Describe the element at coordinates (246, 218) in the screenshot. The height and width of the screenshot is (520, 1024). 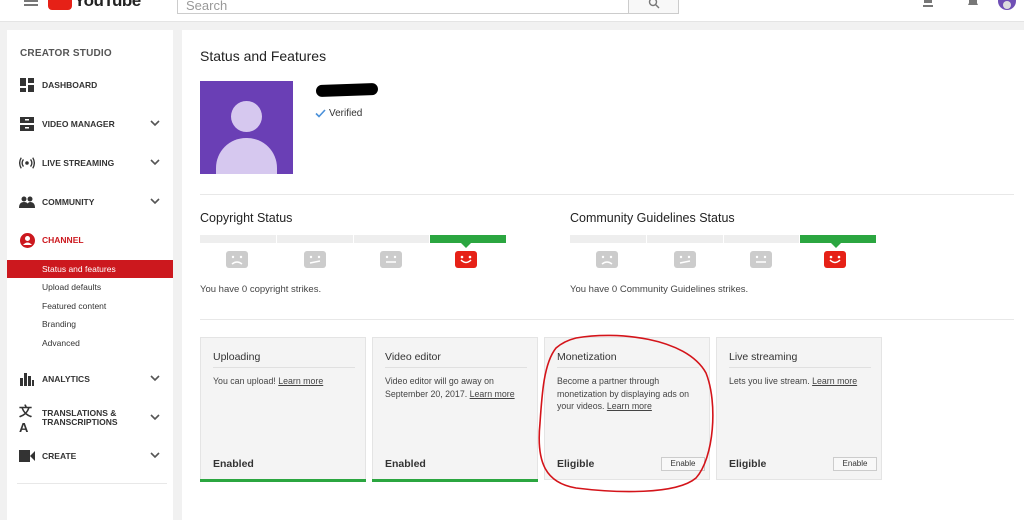
I see `copyright-status-title: Copyright Status` at that location.